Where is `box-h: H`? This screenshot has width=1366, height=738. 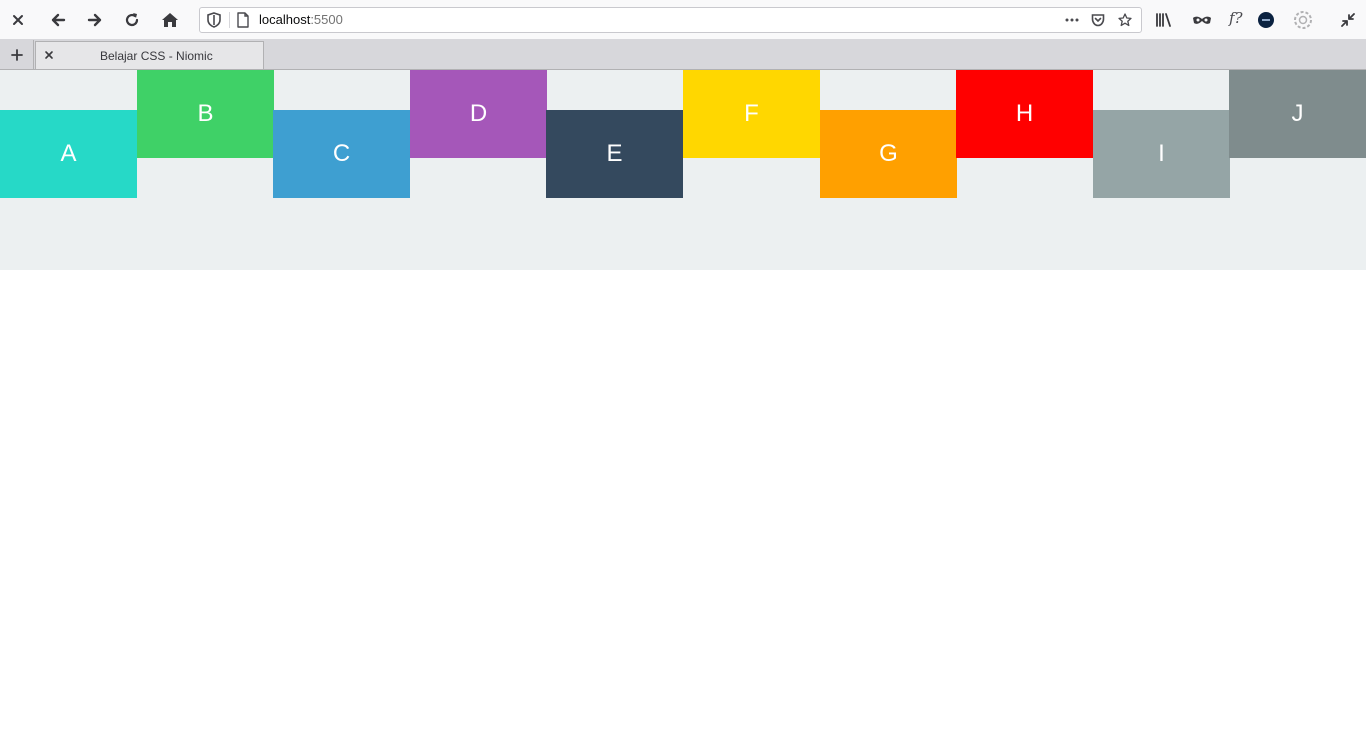 box-h: H is located at coordinates (1024, 114).